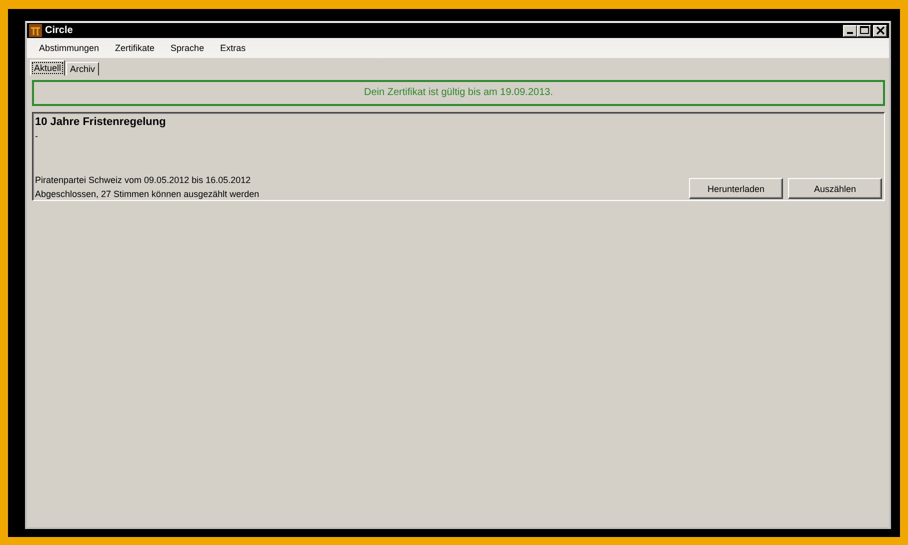 Image resolution: width=908 pixels, height=545 pixels. What do you see at coordinates (835, 188) in the screenshot?
I see `action-button: Auszählen` at bounding box center [835, 188].